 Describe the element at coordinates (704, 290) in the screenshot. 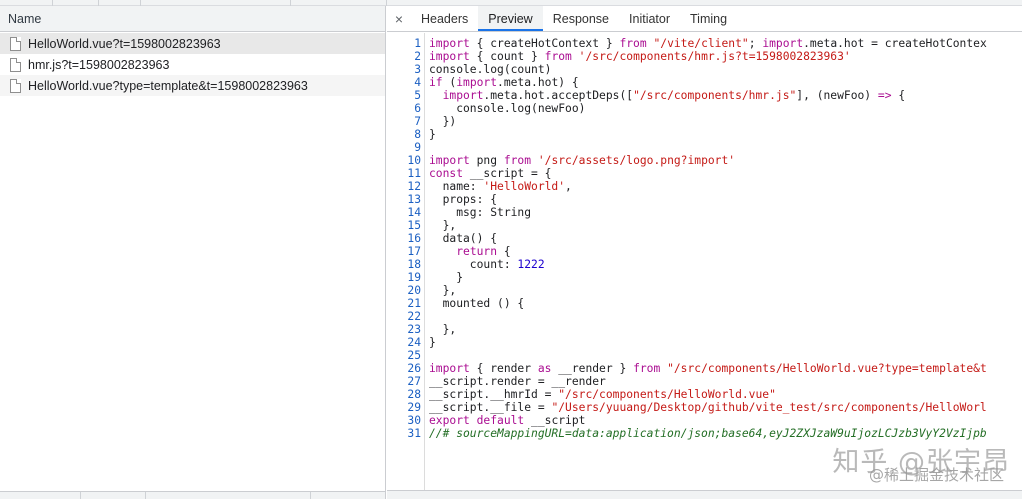

I see `code-line: 20 },` at that location.